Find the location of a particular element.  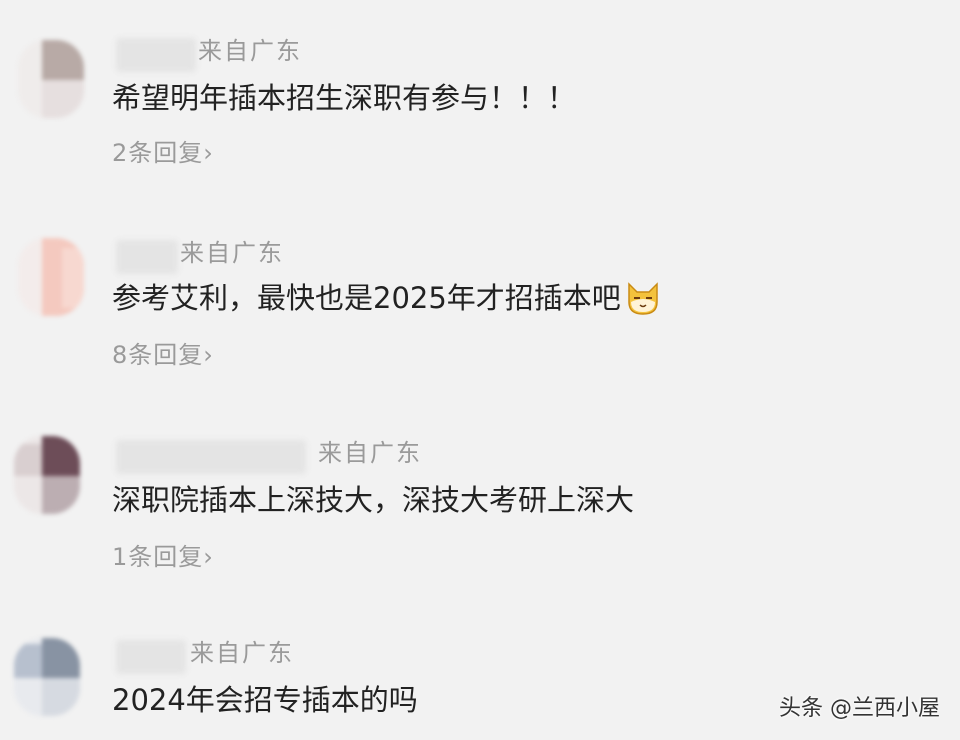

cat-face-icon is located at coordinates (643, 298).